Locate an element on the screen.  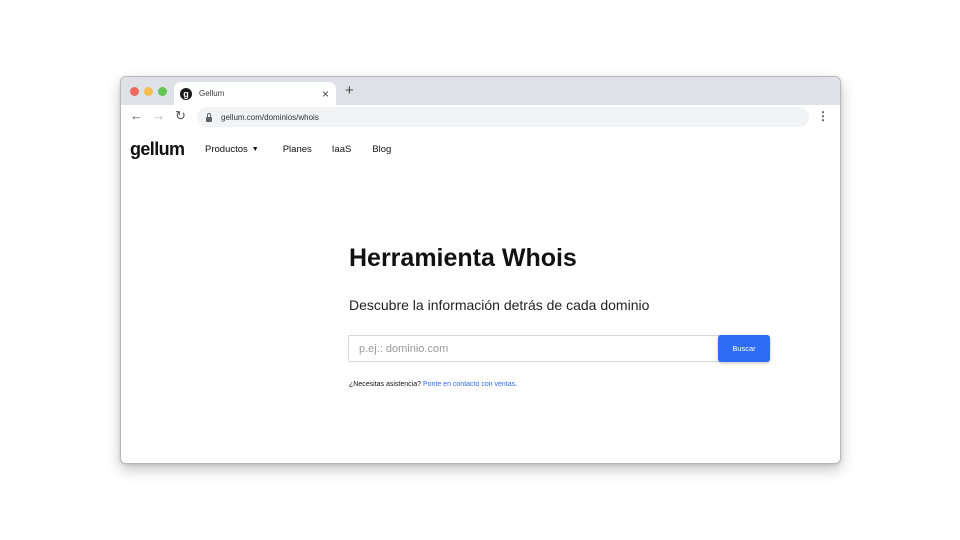
url-text: gellum.com/dominios/whois is located at coordinates (270, 117).